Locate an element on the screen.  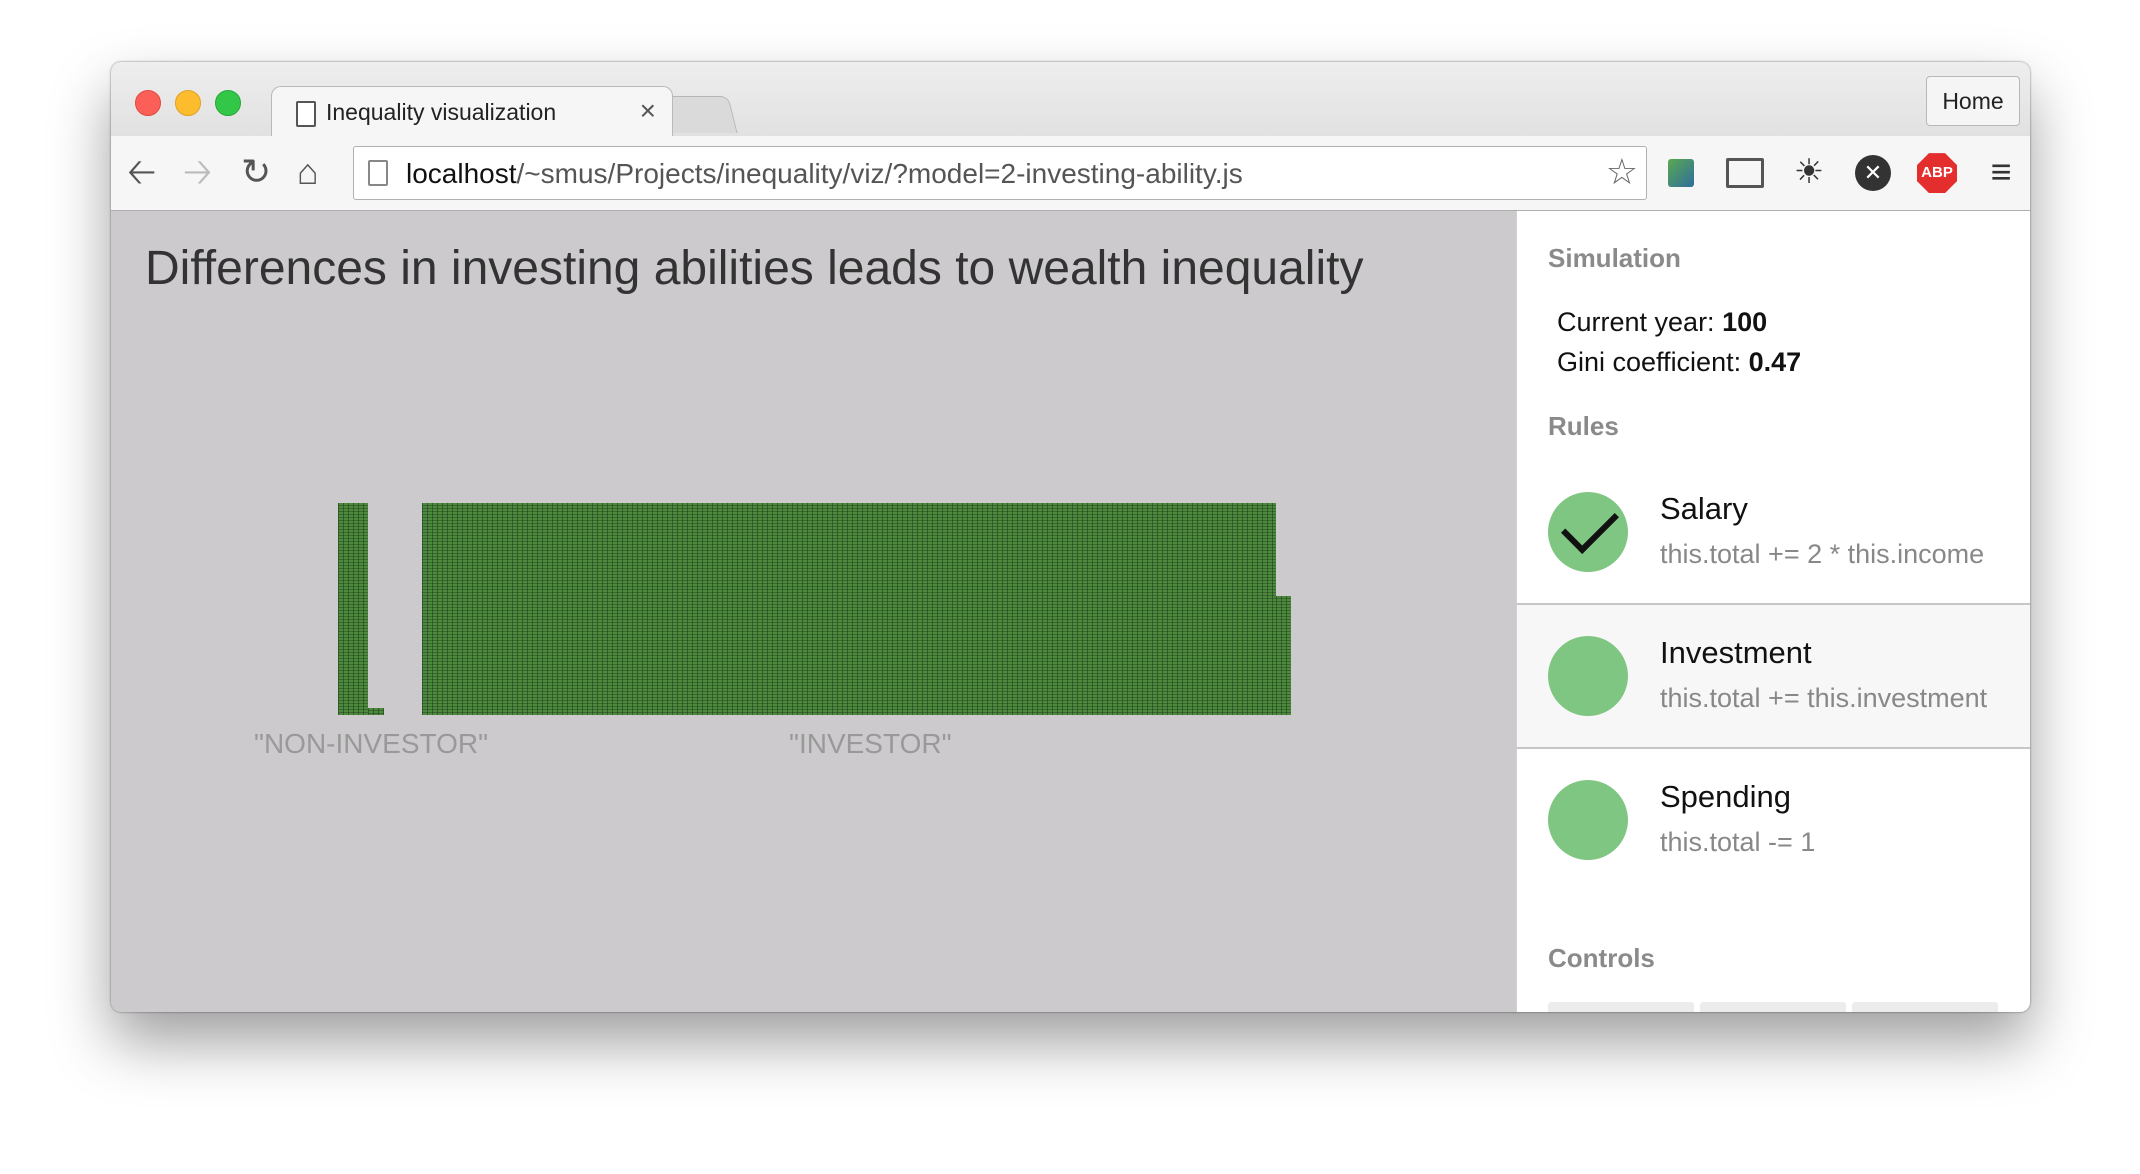
new-tab-button is located at coordinates (700, 114).